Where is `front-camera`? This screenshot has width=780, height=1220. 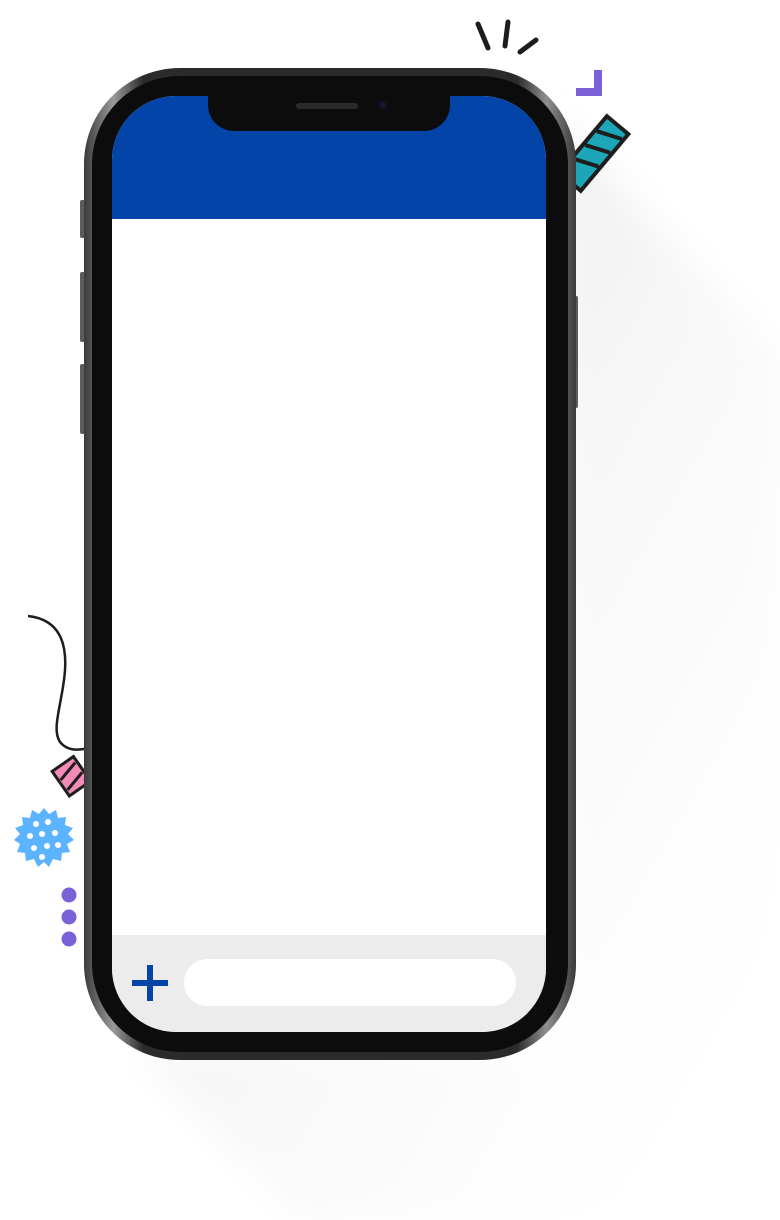 front-camera is located at coordinates (383, 105).